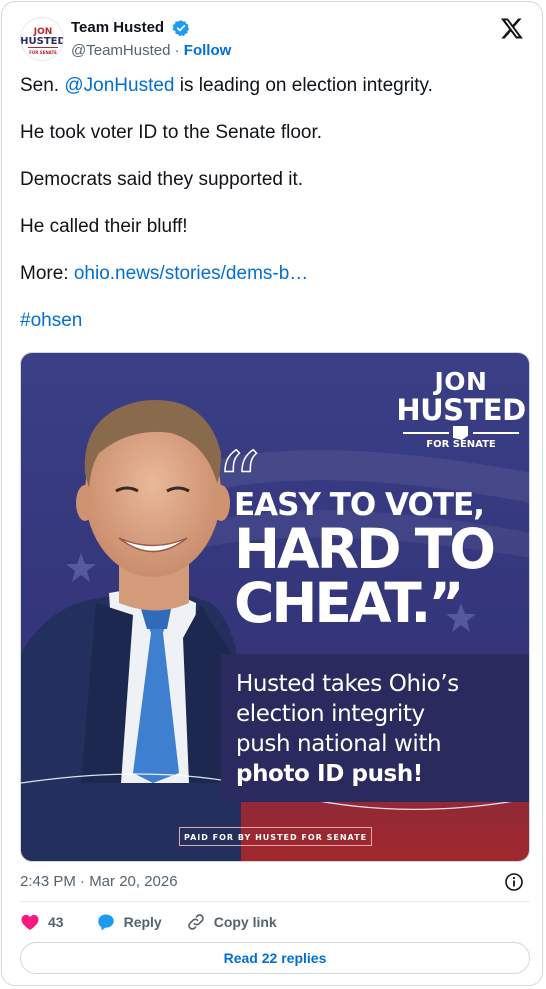 The height and width of the screenshot is (989, 546). I want to click on ad-subtext-line-3: push national with, so click(339, 744).